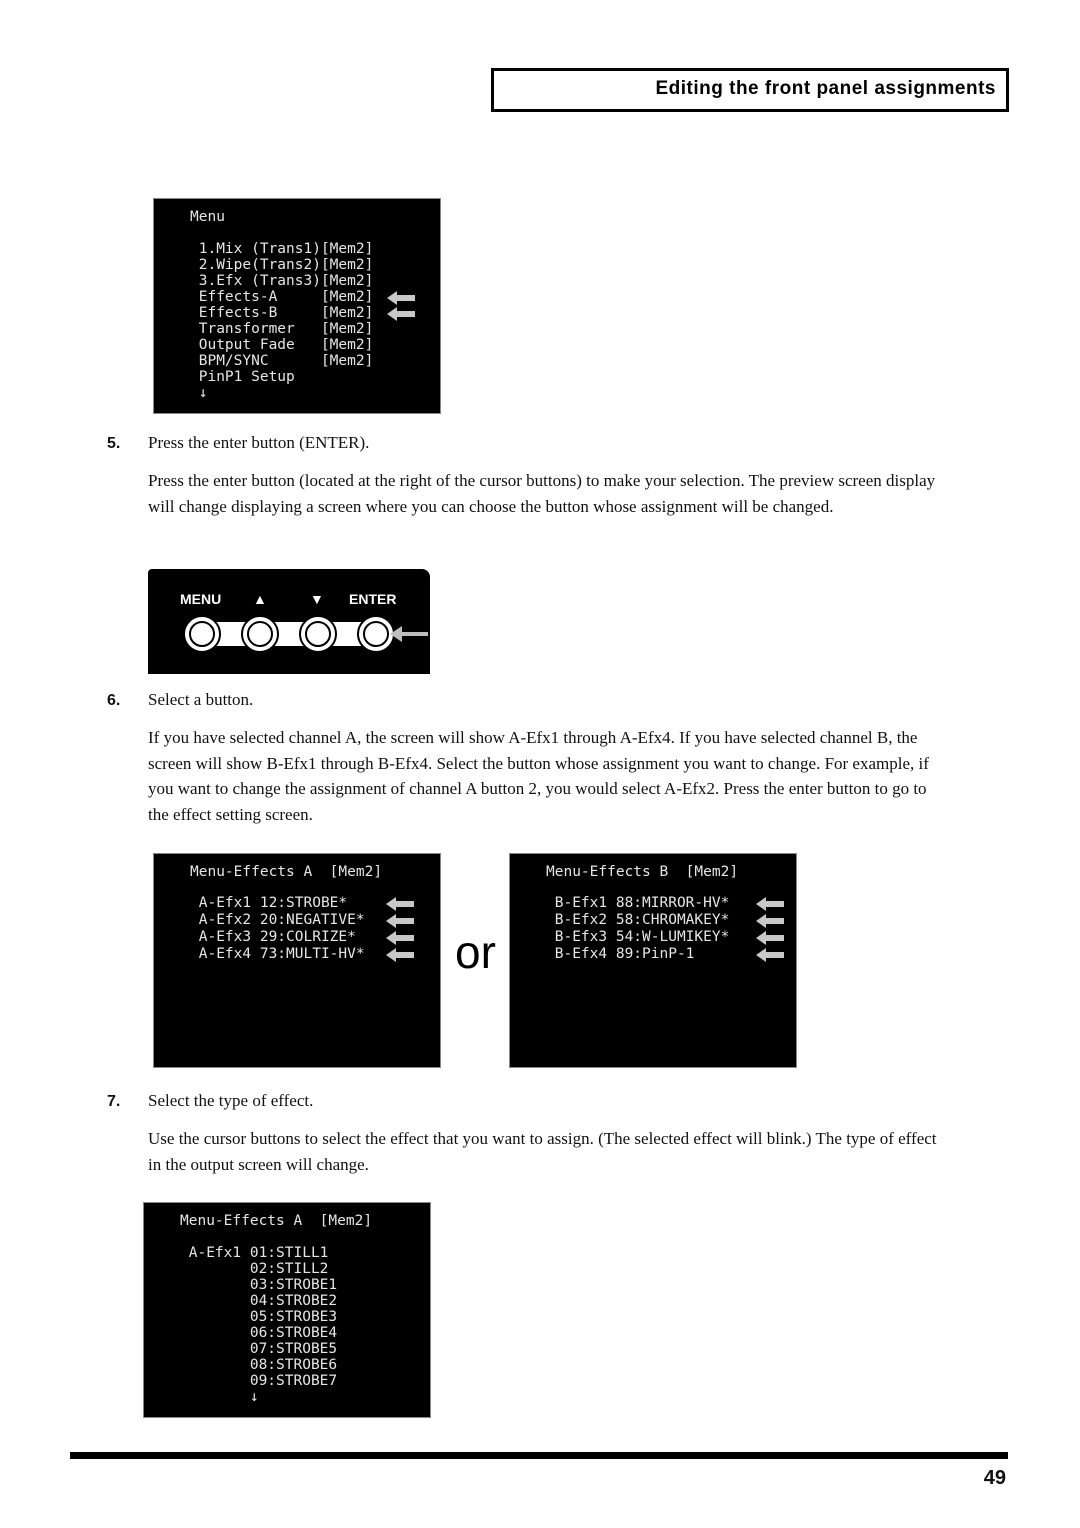  Describe the element at coordinates (318, 634) in the screenshot. I see `down-button` at that location.